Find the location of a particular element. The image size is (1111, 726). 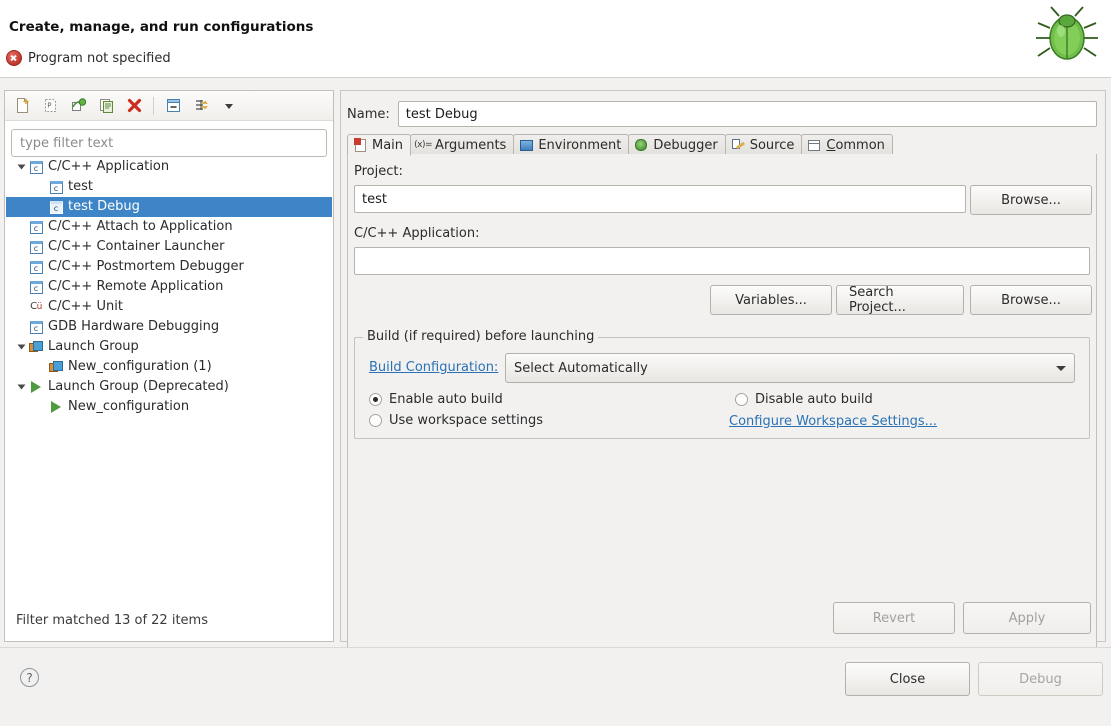

tree-item-label: GDB Hardware Debugging is located at coordinates (134, 326).